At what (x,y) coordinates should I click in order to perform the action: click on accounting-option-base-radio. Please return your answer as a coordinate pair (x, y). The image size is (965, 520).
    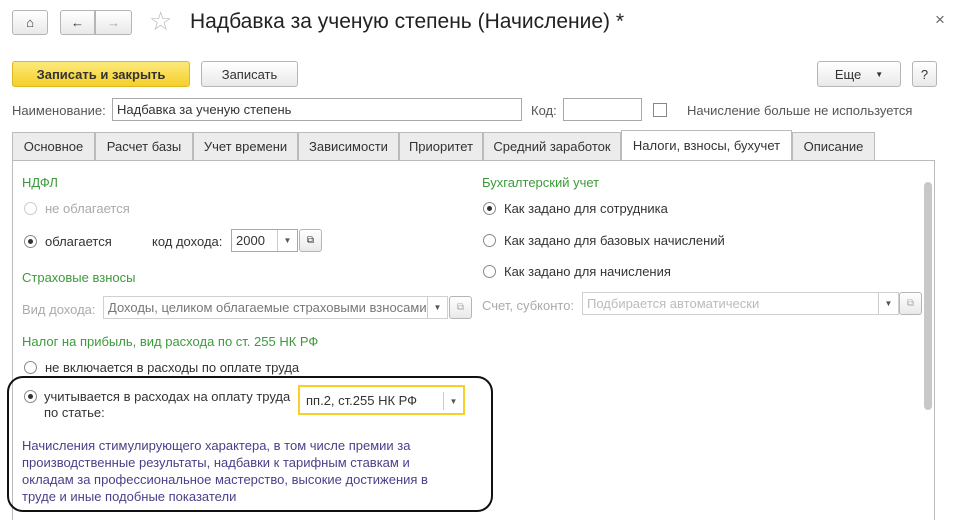
    Looking at the image, I should click on (489, 240).